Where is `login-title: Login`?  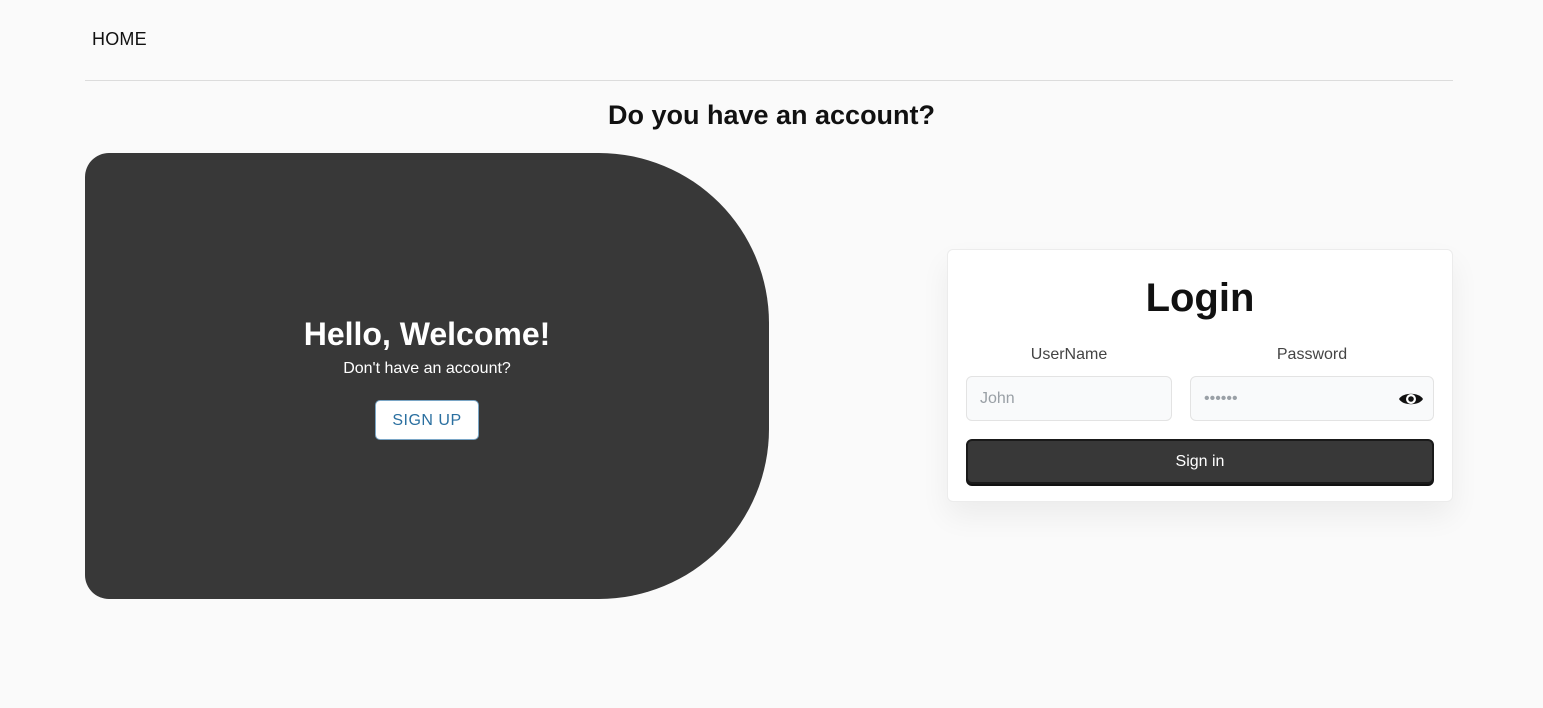 login-title: Login is located at coordinates (1200, 298).